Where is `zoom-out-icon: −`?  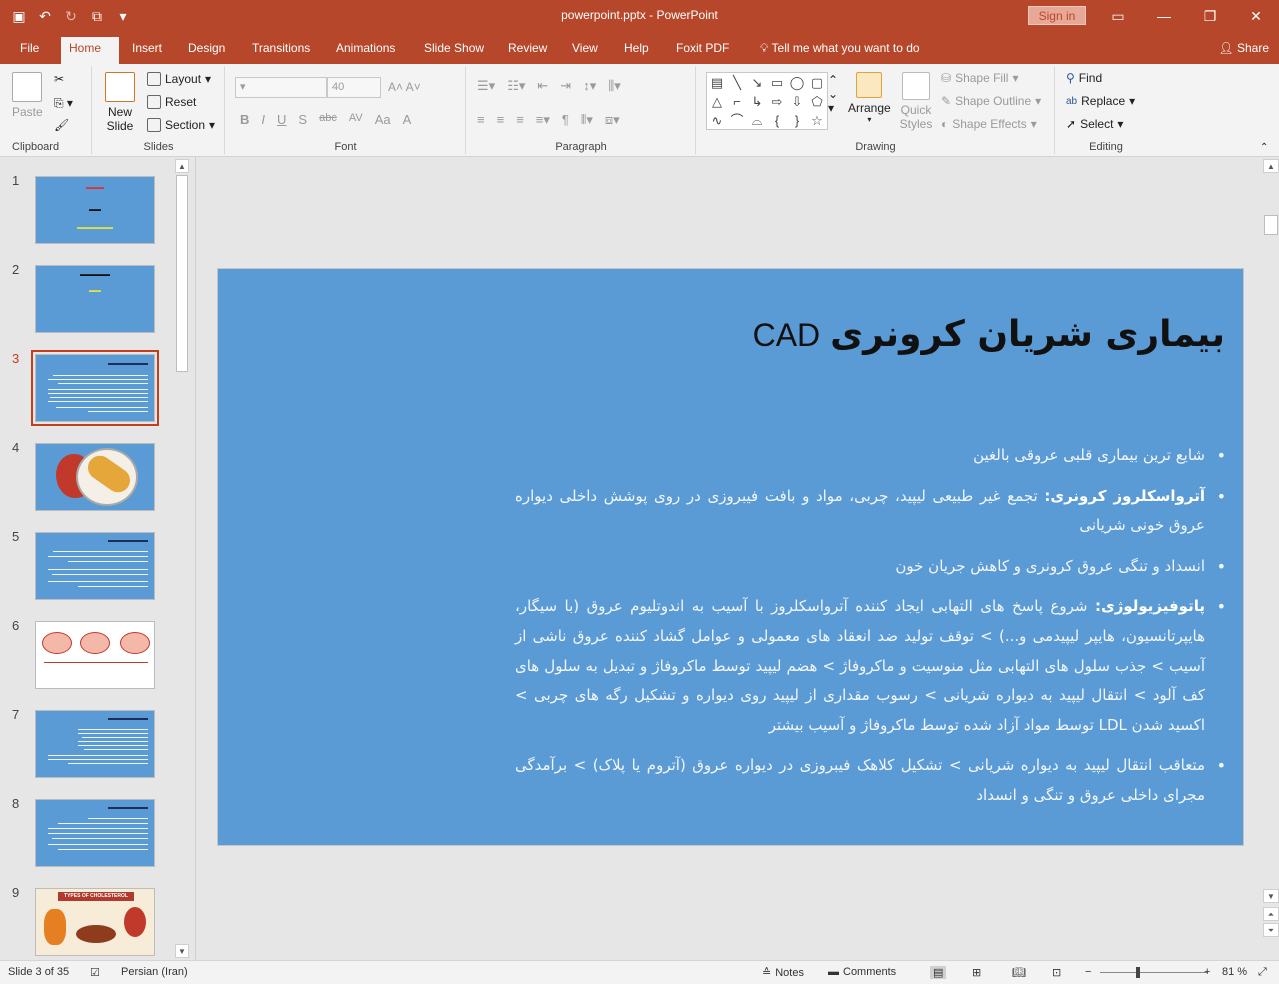
zoom-out-icon: − is located at coordinates (1088, 972).